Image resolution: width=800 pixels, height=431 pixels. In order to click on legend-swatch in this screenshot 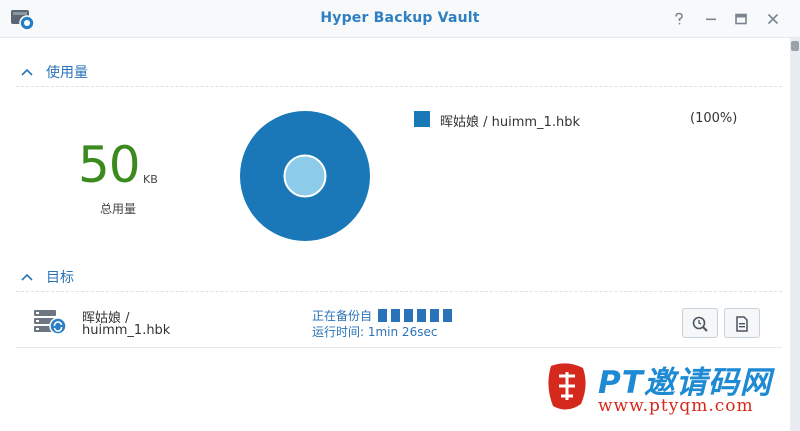, I will do `click(422, 119)`.